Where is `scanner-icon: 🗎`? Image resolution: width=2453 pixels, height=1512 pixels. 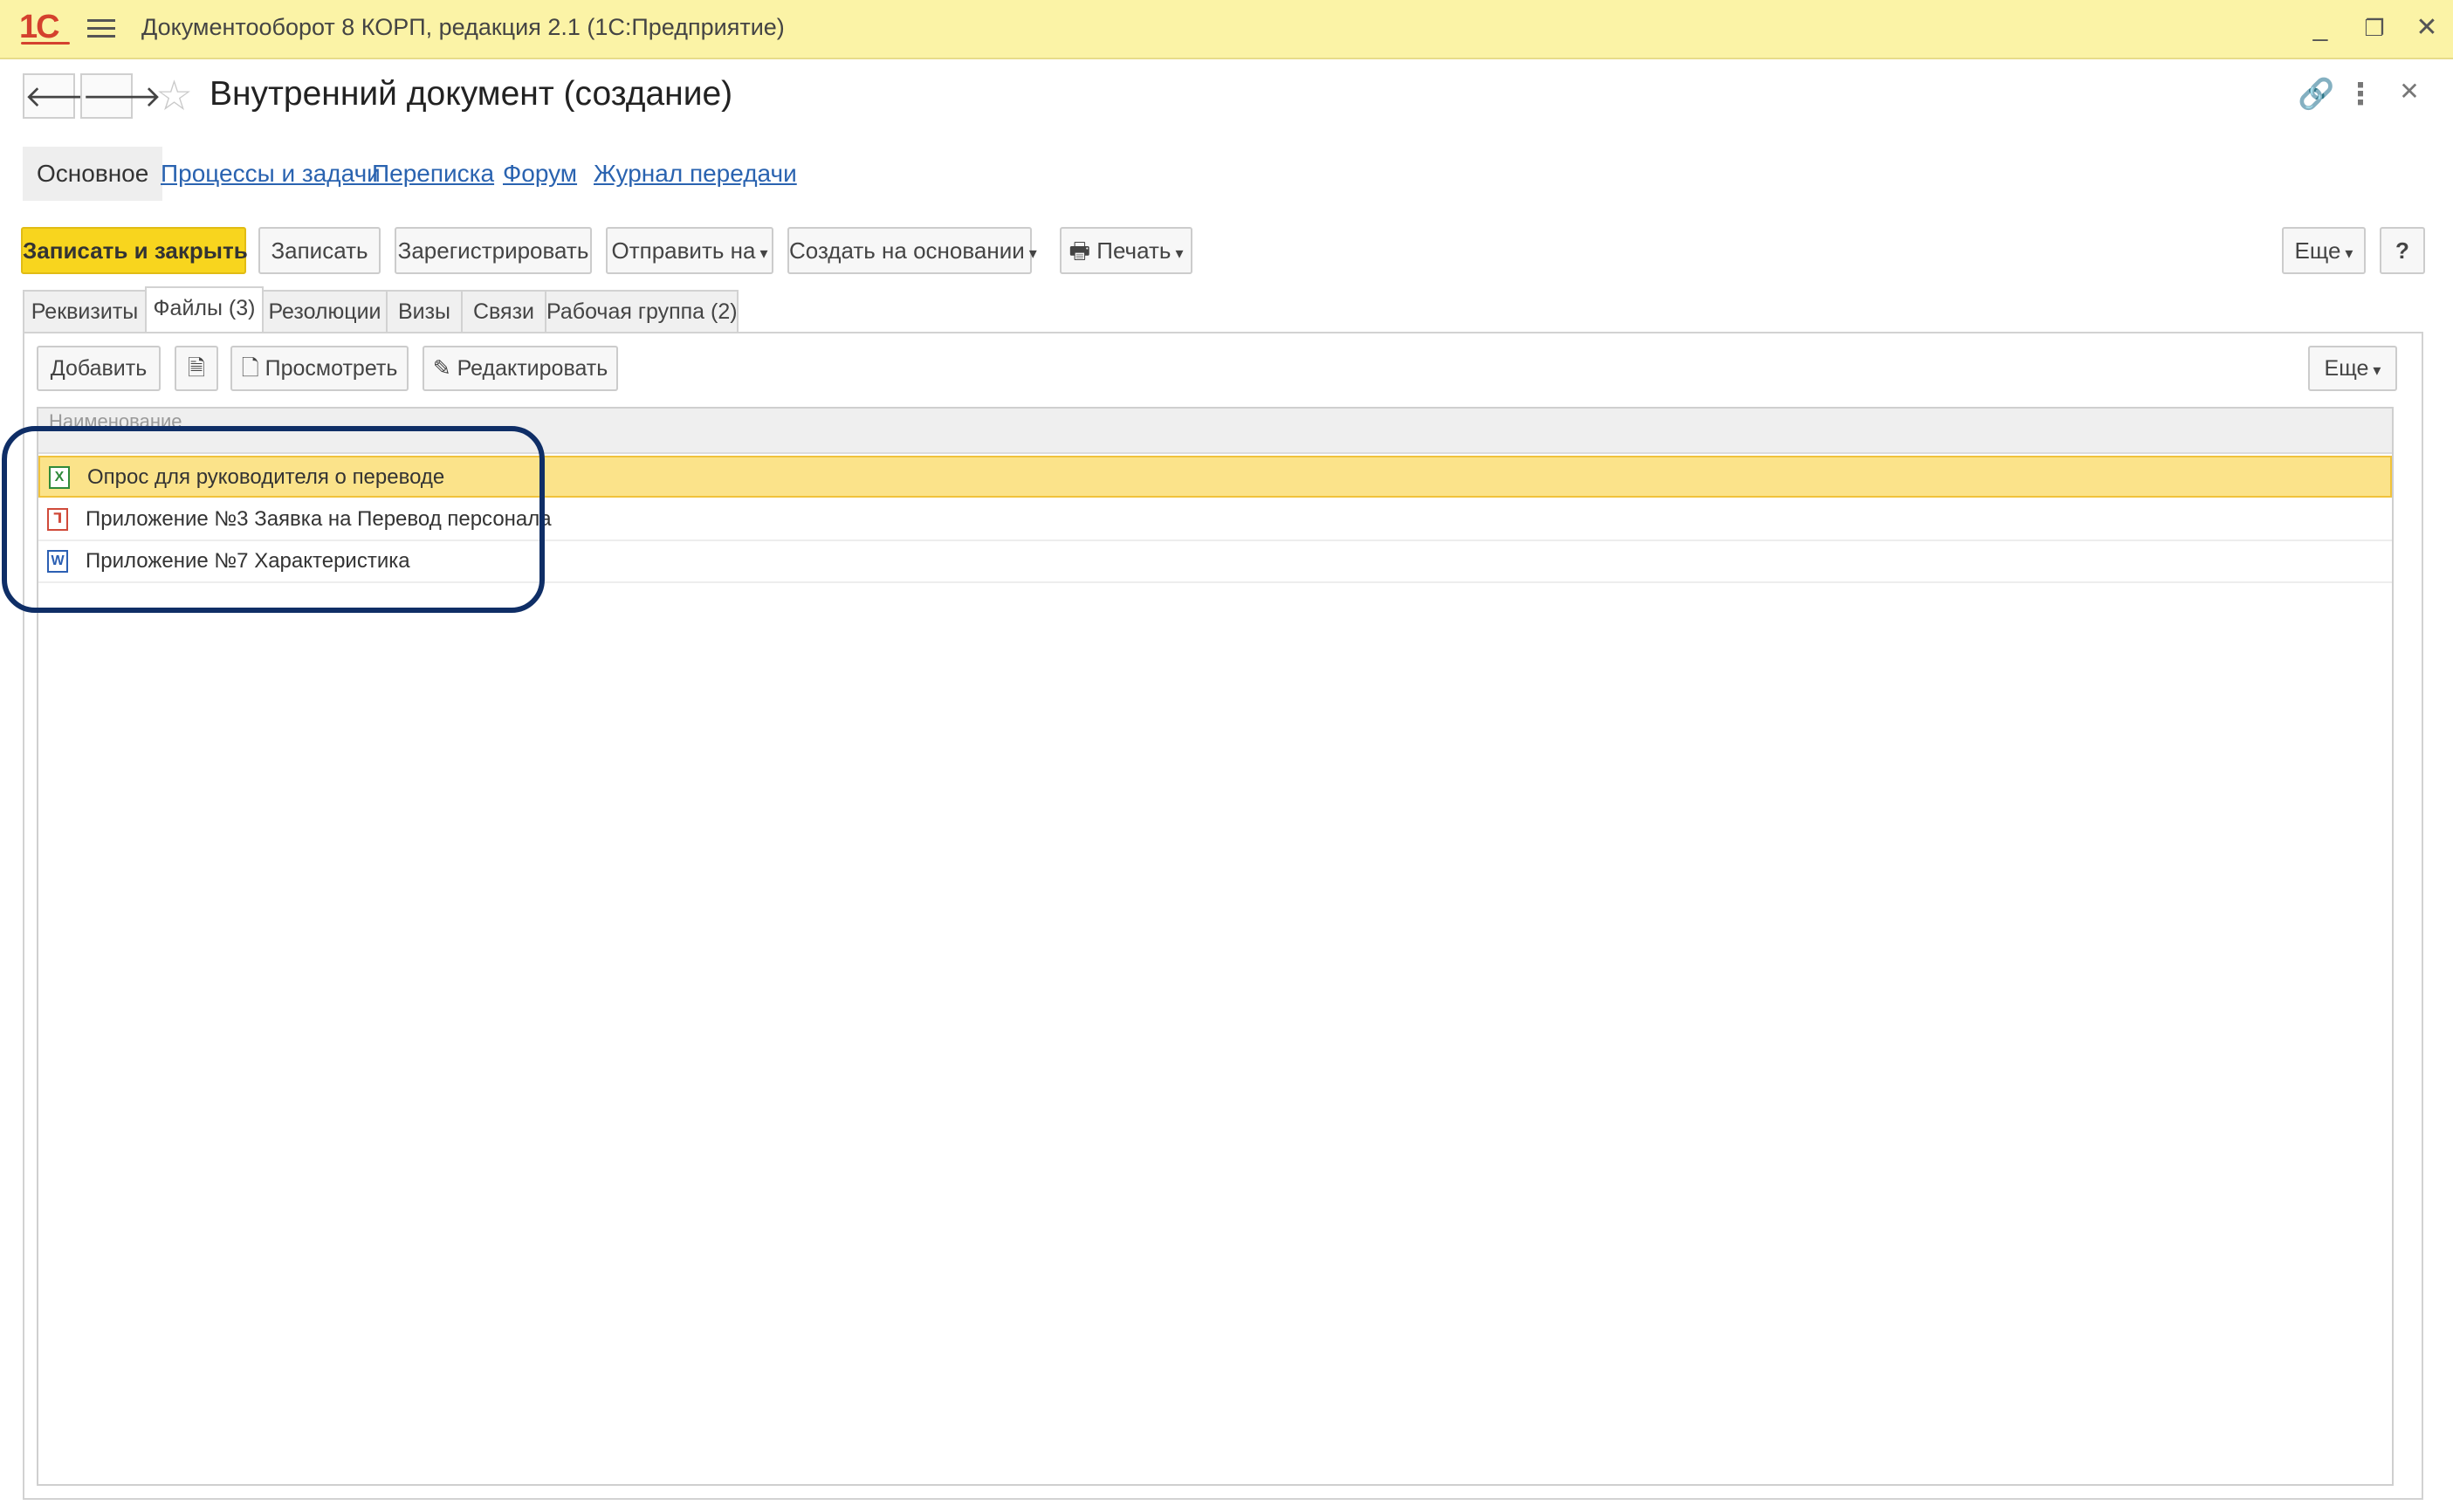
scanner-icon: 🗎 is located at coordinates (196, 369).